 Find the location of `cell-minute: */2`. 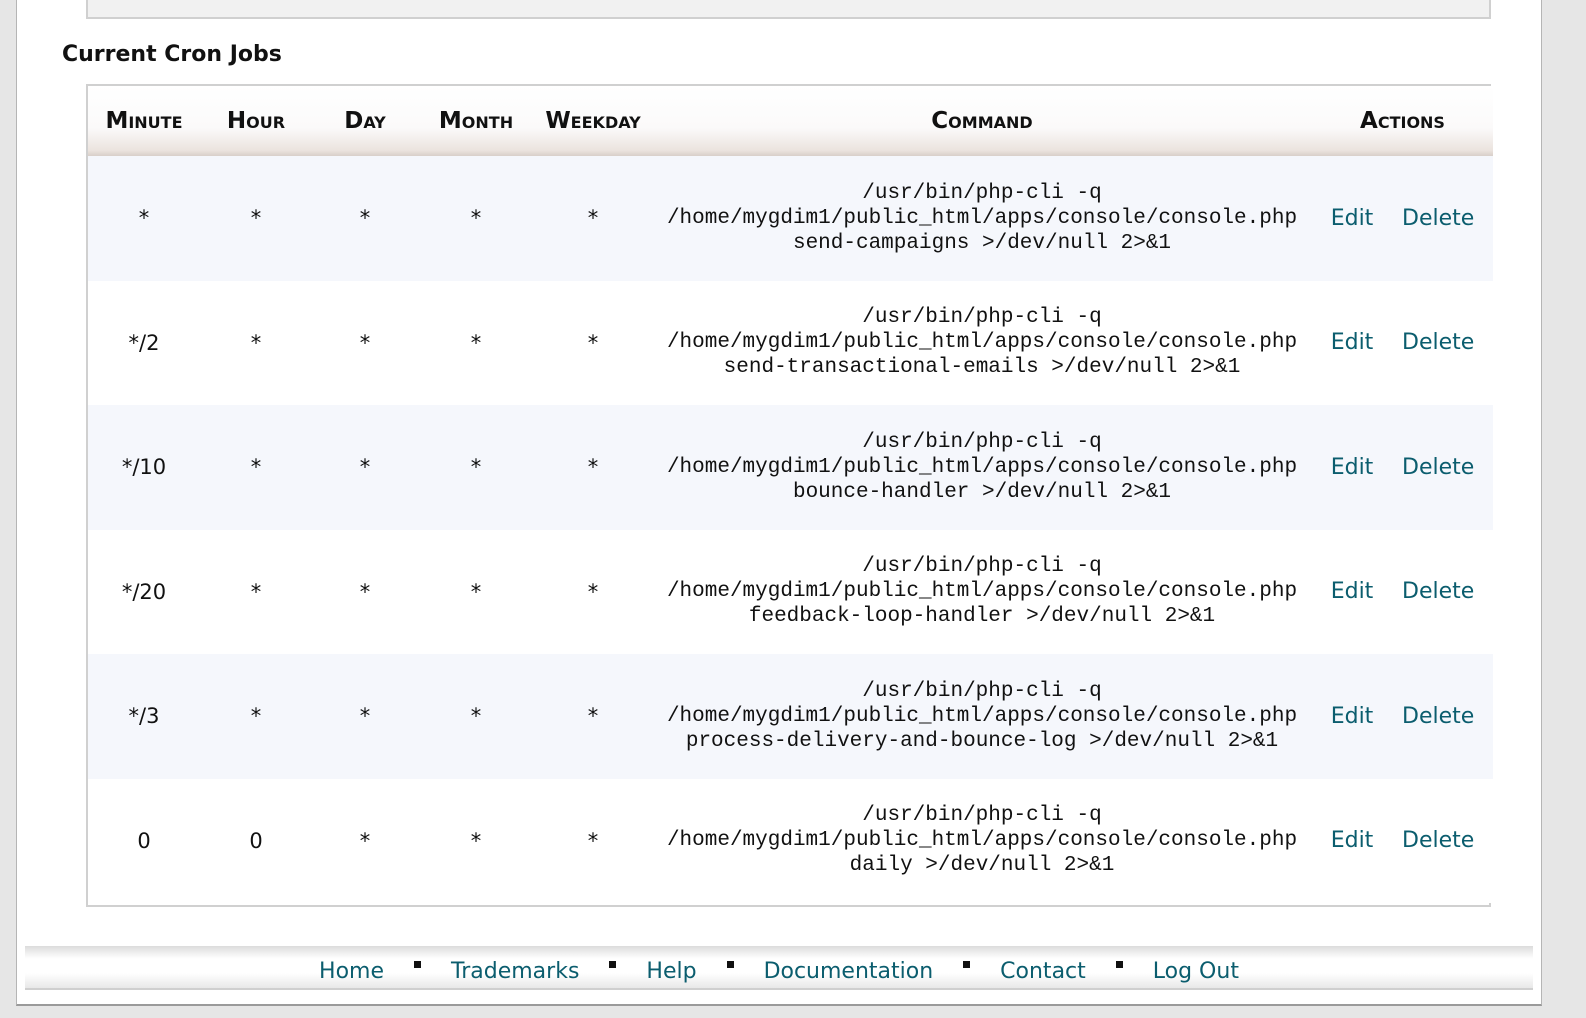

cell-minute: */2 is located at coordinates (144, 342).